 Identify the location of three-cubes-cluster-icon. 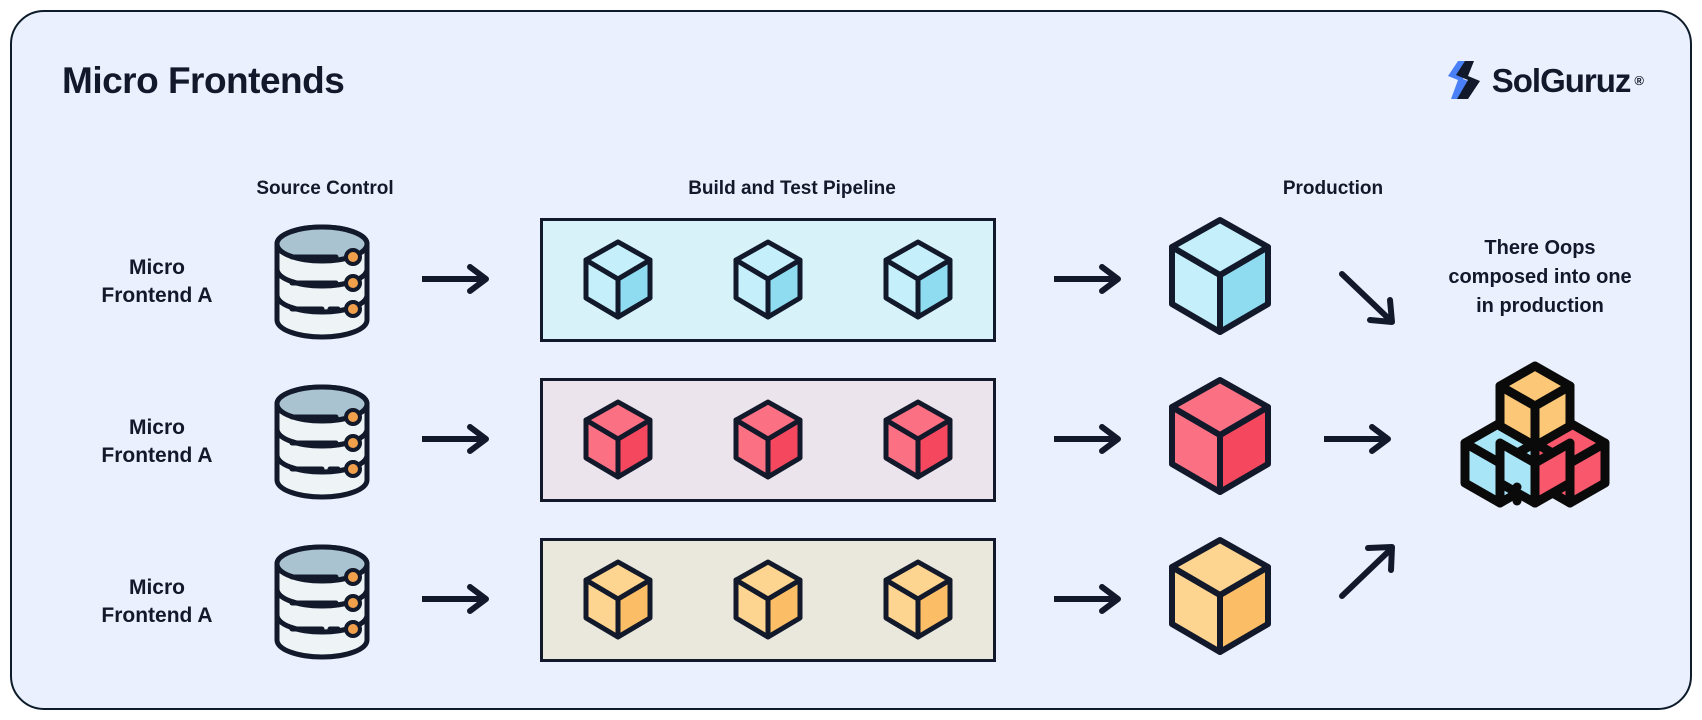
(1535, 434).